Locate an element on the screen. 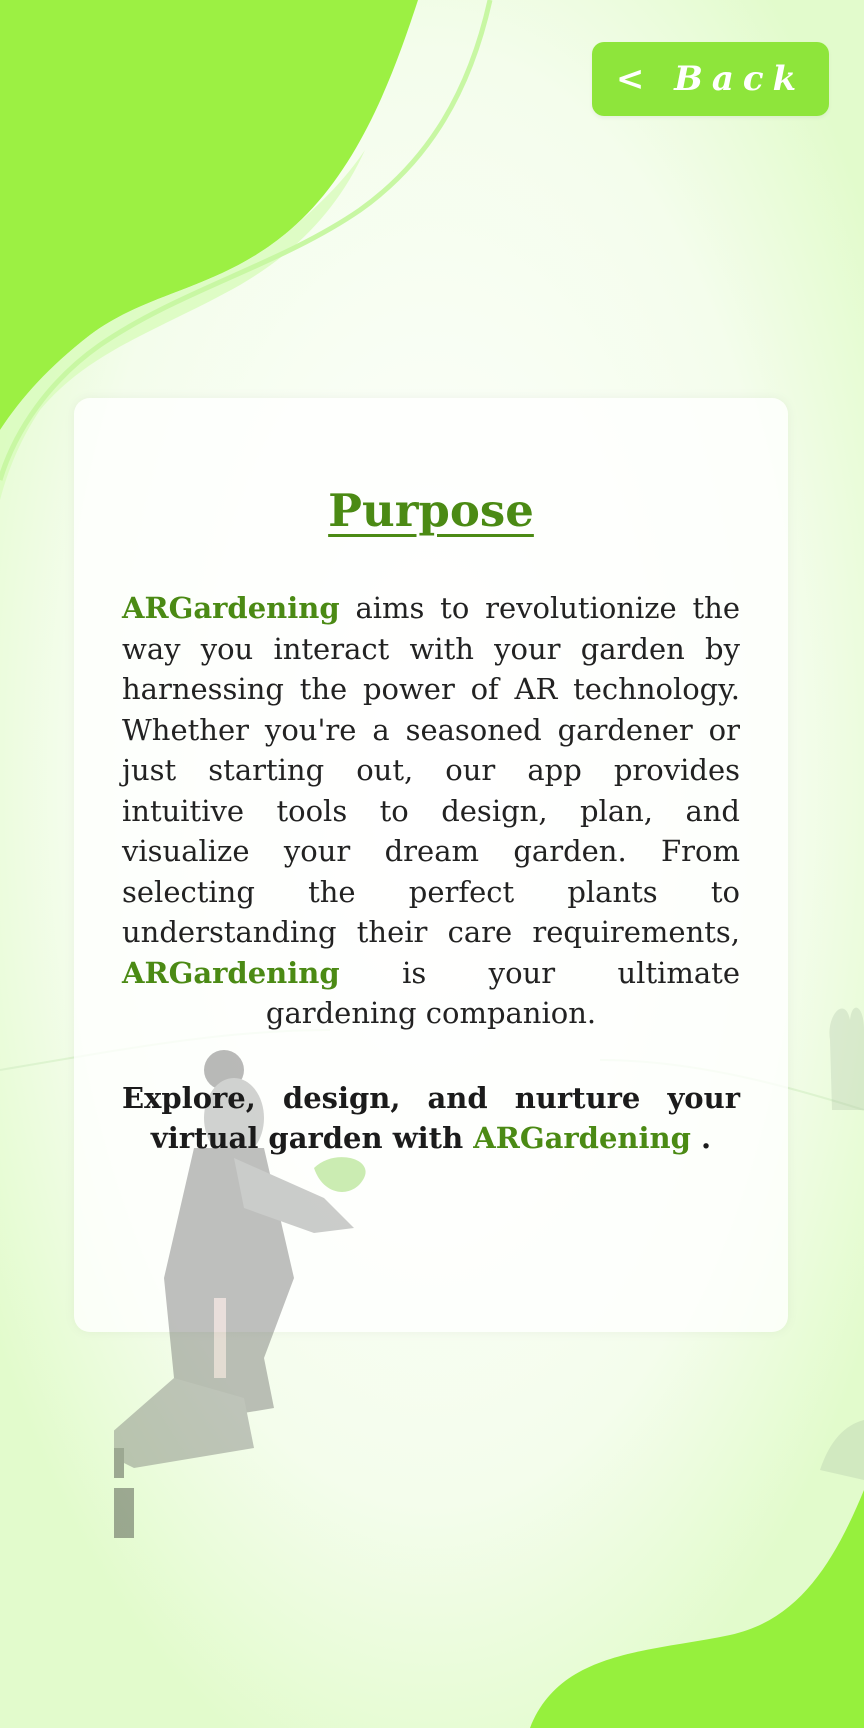  tagline-end: . is located at coordinates (701, 1138).